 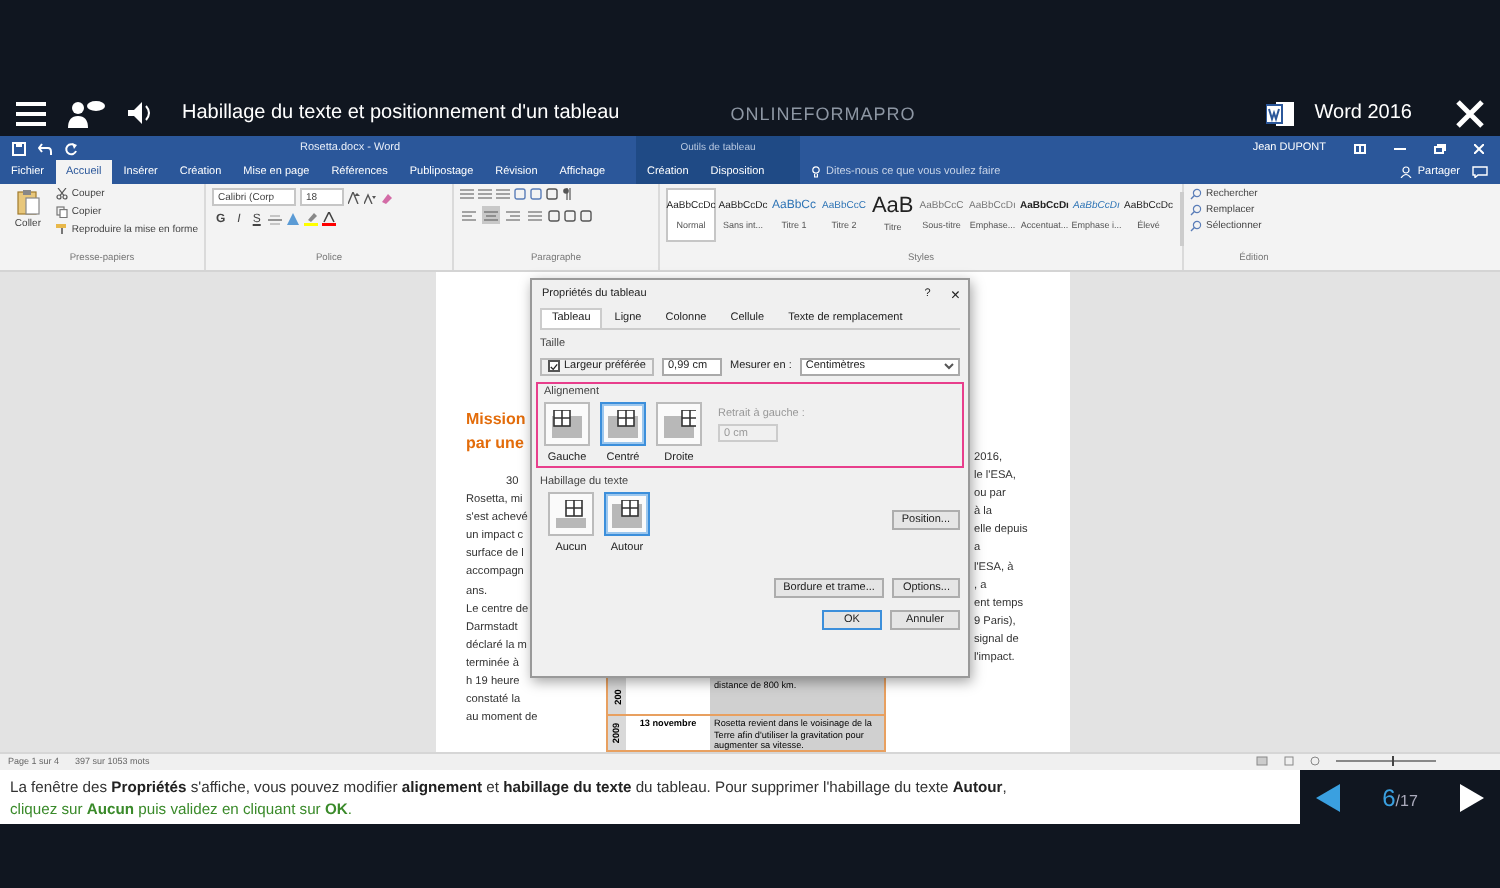 What do you see at coordinates (567, 194) in the screenshot?
I see `pilcrow-icon` at bounding box center [567, 194].